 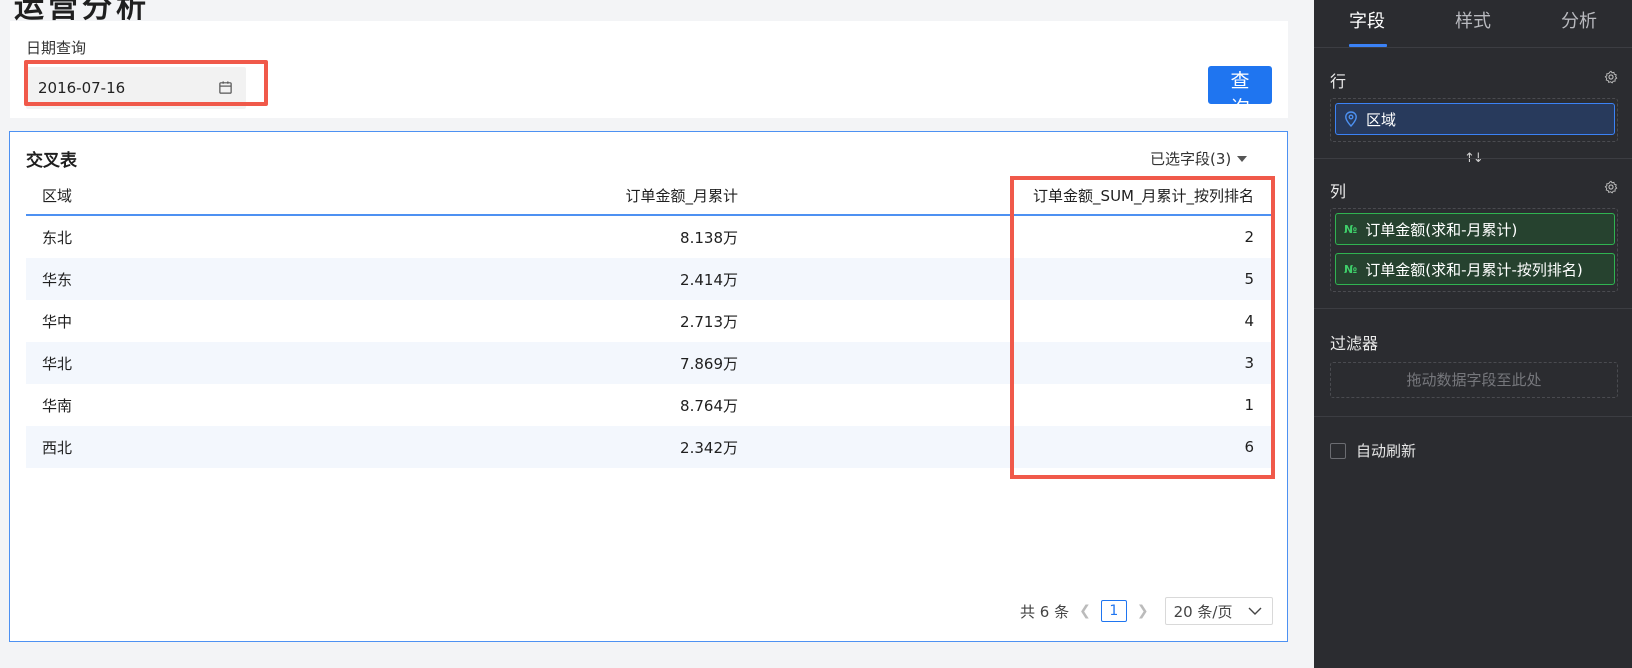 What do you see at coordinates (1338, 450) in the screenshot?
I see `auto-refresh-checkbox` at bounding box center [1338, 450].